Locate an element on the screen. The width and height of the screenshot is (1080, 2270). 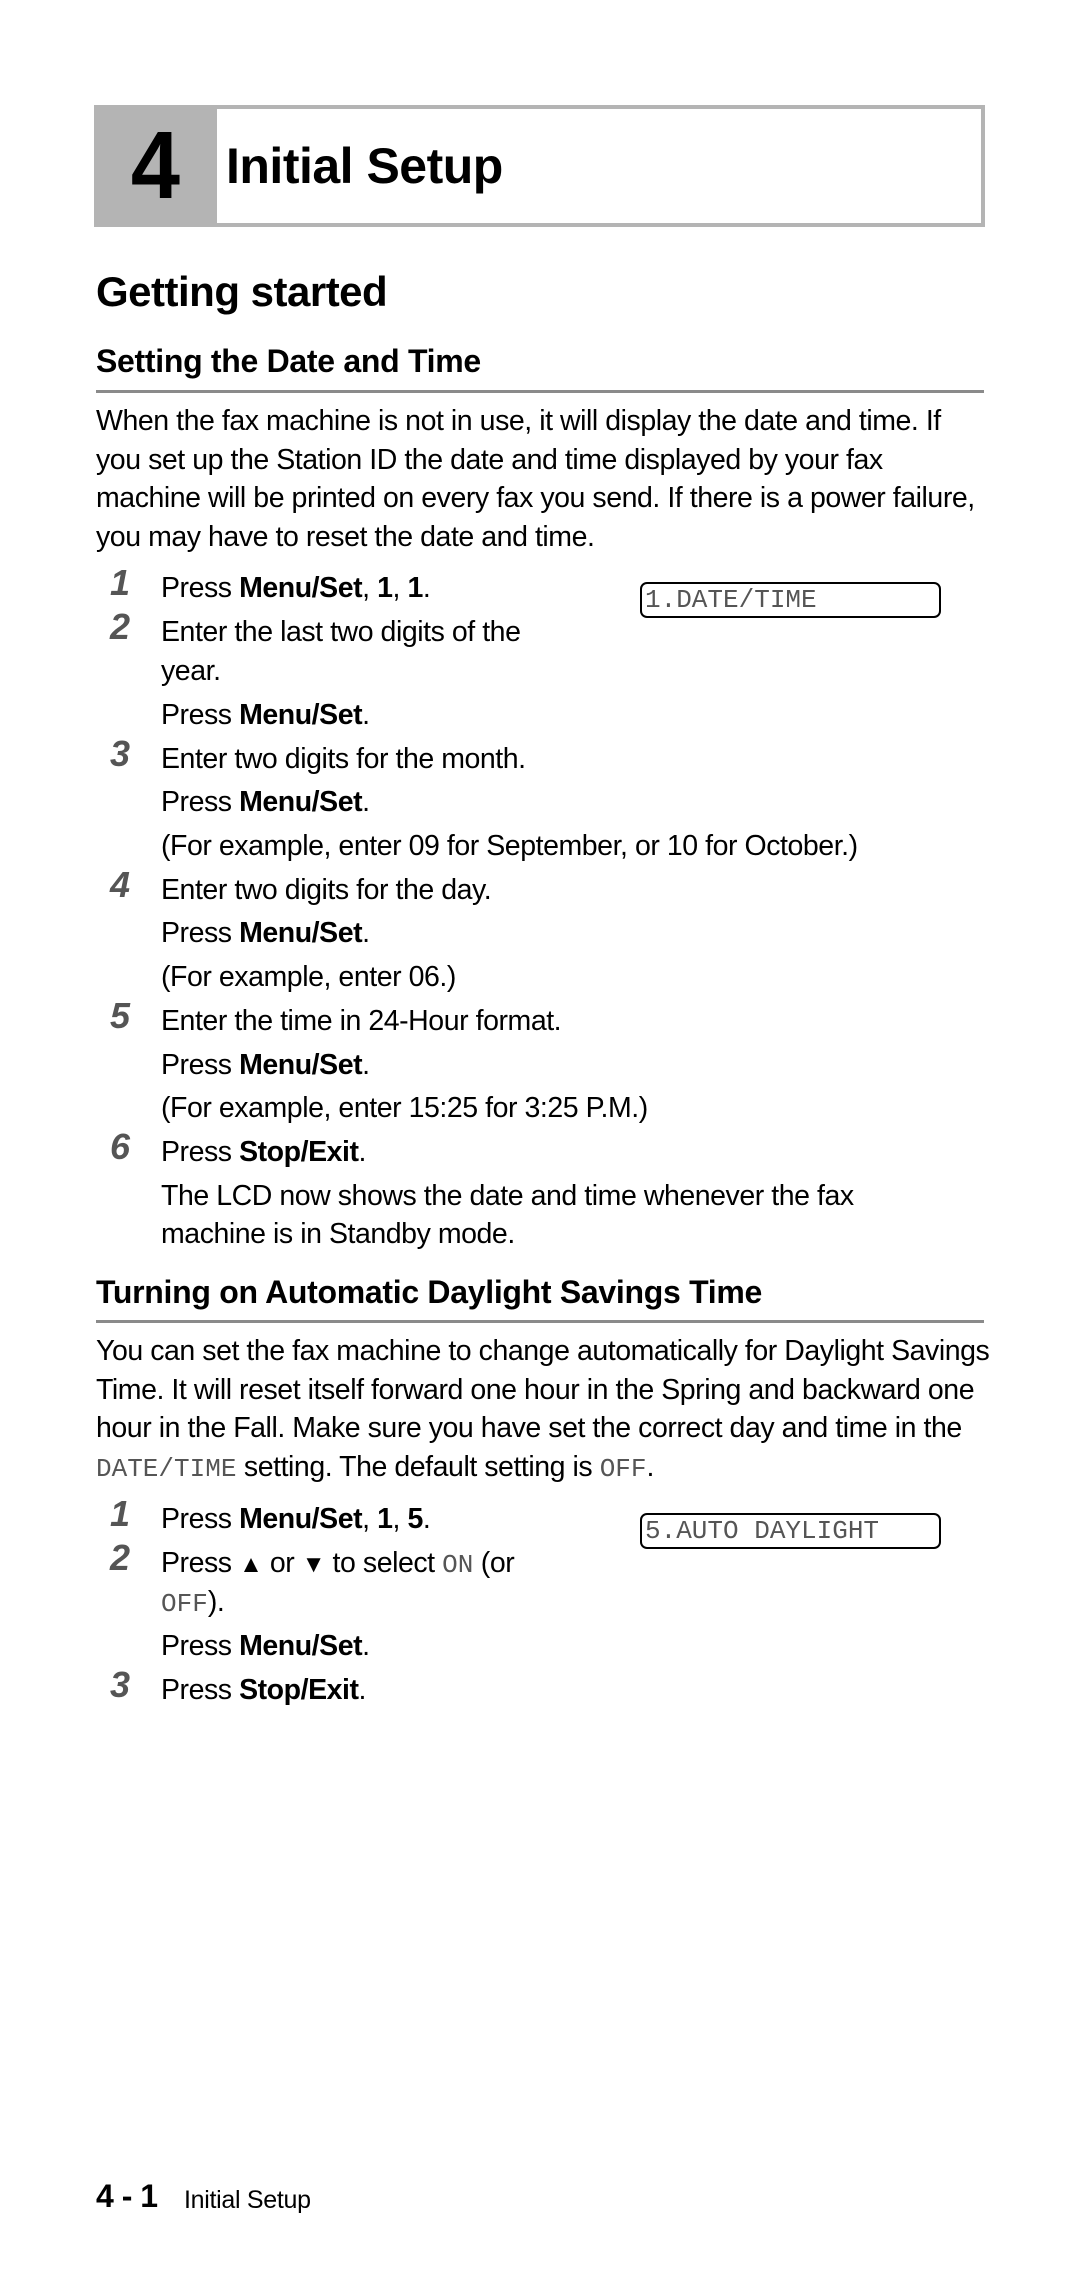
footer-chapter-title: Initial Setup is located at coordinates (247, 2200).